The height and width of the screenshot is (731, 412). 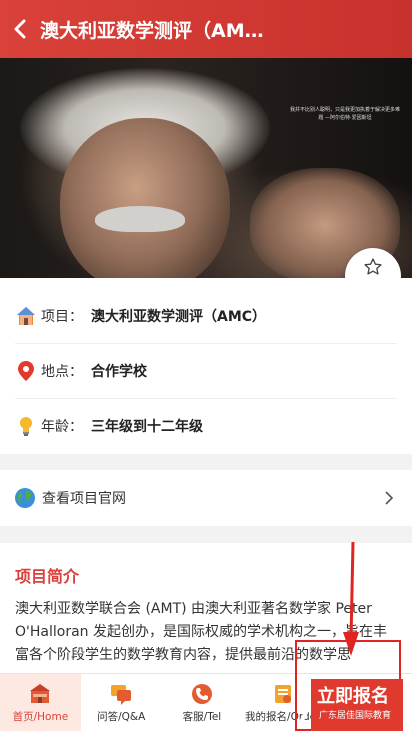 What do you see at coordinates (26, 371) in the screenshot?
I see `map-pin-icon` at bounding box center [26, 371].